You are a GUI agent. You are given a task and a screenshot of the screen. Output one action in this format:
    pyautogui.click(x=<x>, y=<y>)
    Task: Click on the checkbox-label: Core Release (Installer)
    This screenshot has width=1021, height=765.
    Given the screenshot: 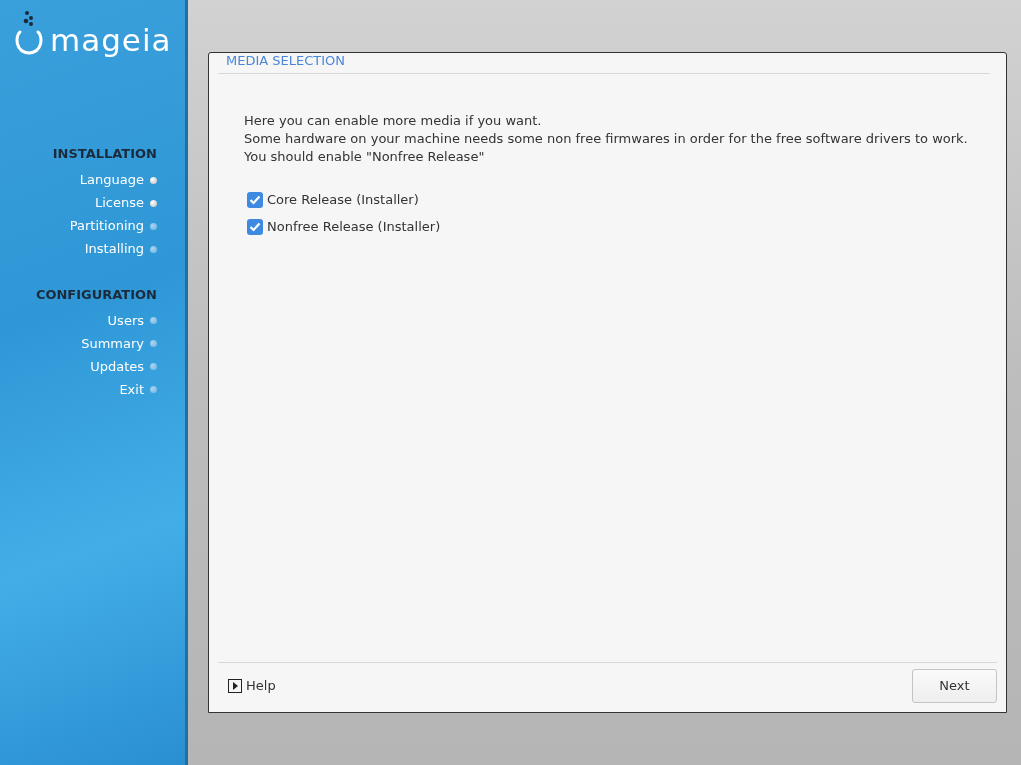 What is the action you would take?
    pyautogui.click(x=343, y=199)
    